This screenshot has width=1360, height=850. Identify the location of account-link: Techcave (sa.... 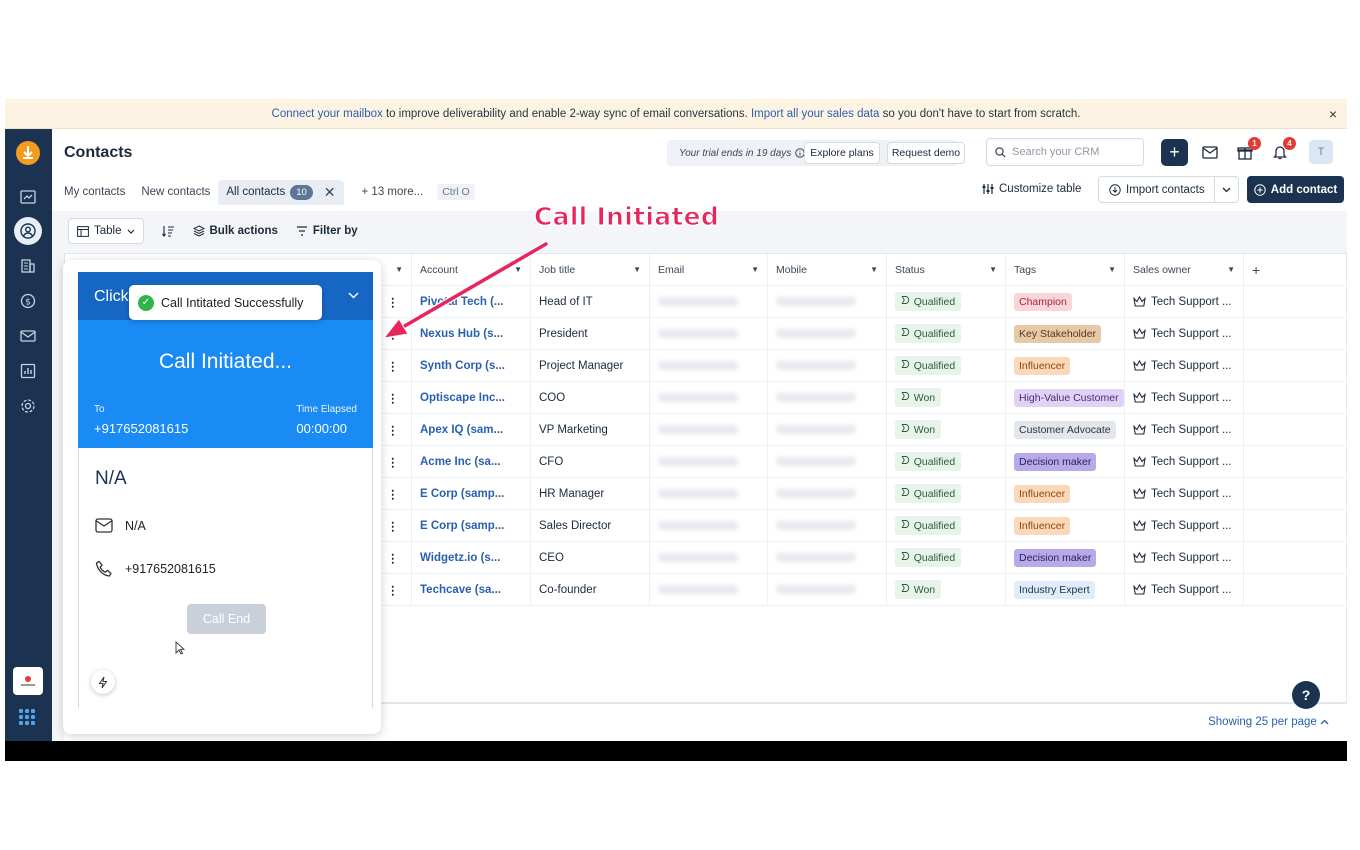
(460, 590).